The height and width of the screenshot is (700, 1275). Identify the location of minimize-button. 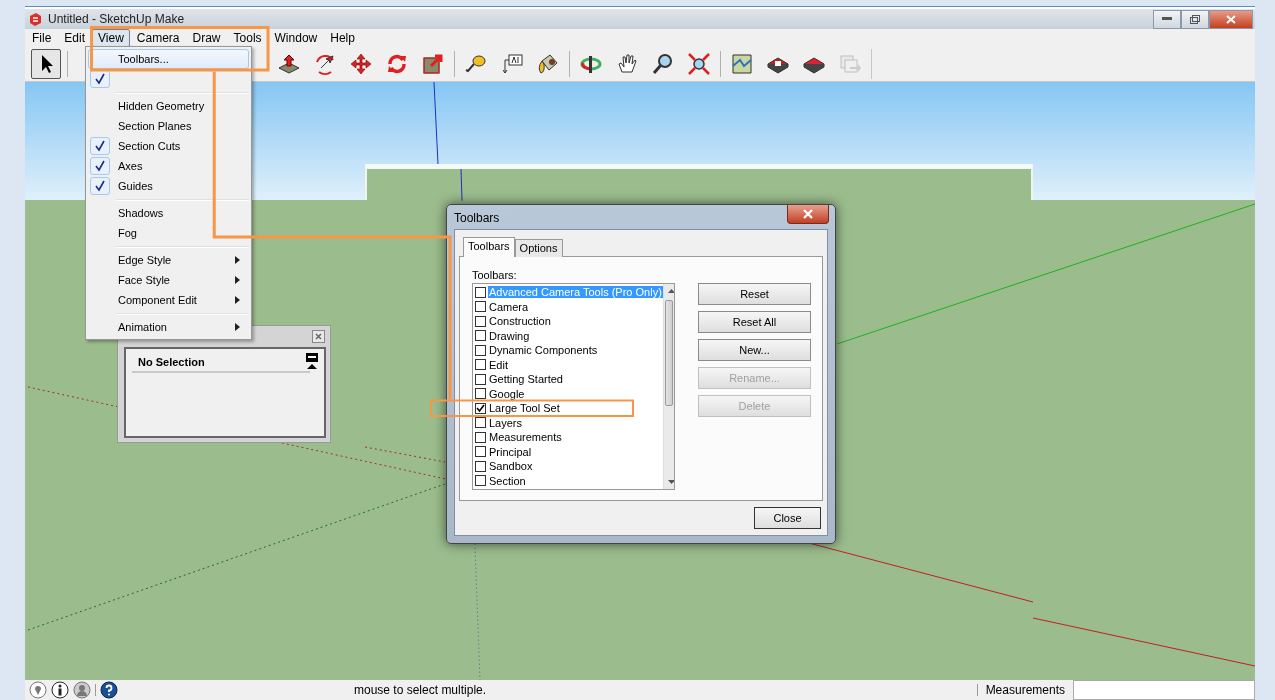
(1167, 19).